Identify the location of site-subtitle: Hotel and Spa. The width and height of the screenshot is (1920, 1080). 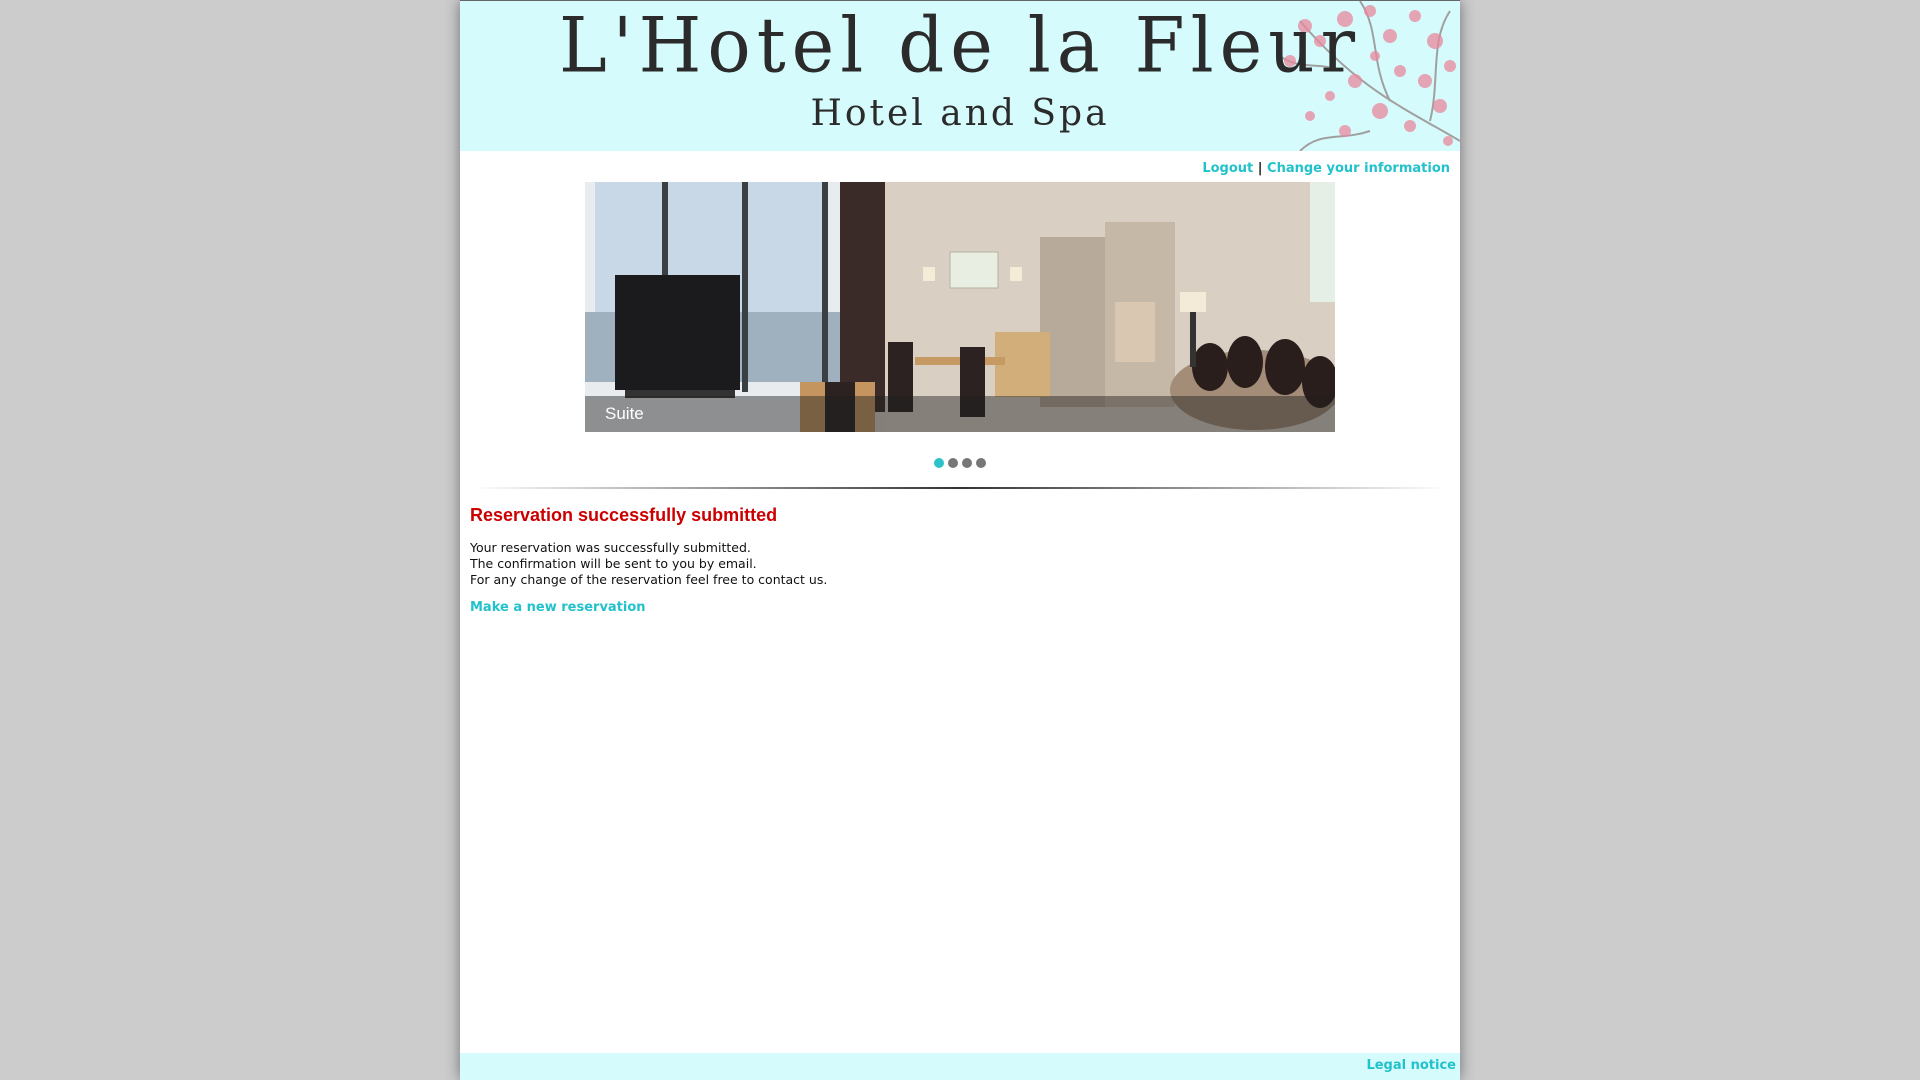
(960, 113).